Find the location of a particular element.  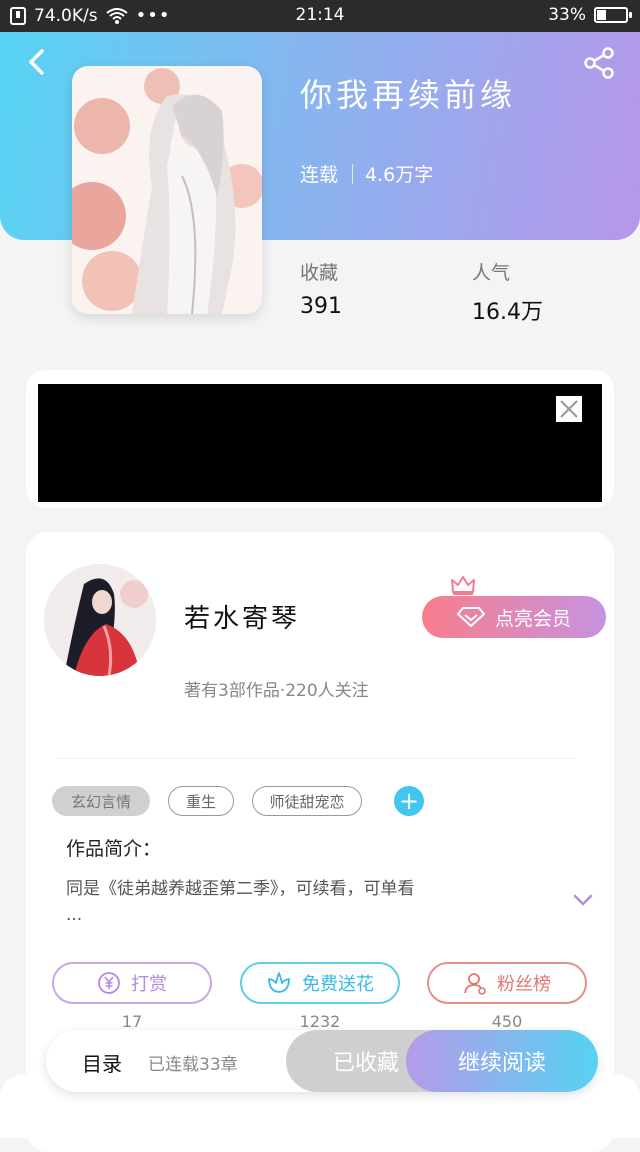

plus-icon: + is located at coordinates (409, 801).